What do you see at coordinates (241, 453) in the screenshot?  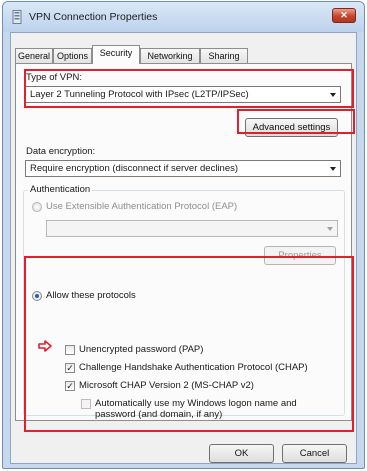 I see `ok-button: OK` at bounding box center [241, 453].